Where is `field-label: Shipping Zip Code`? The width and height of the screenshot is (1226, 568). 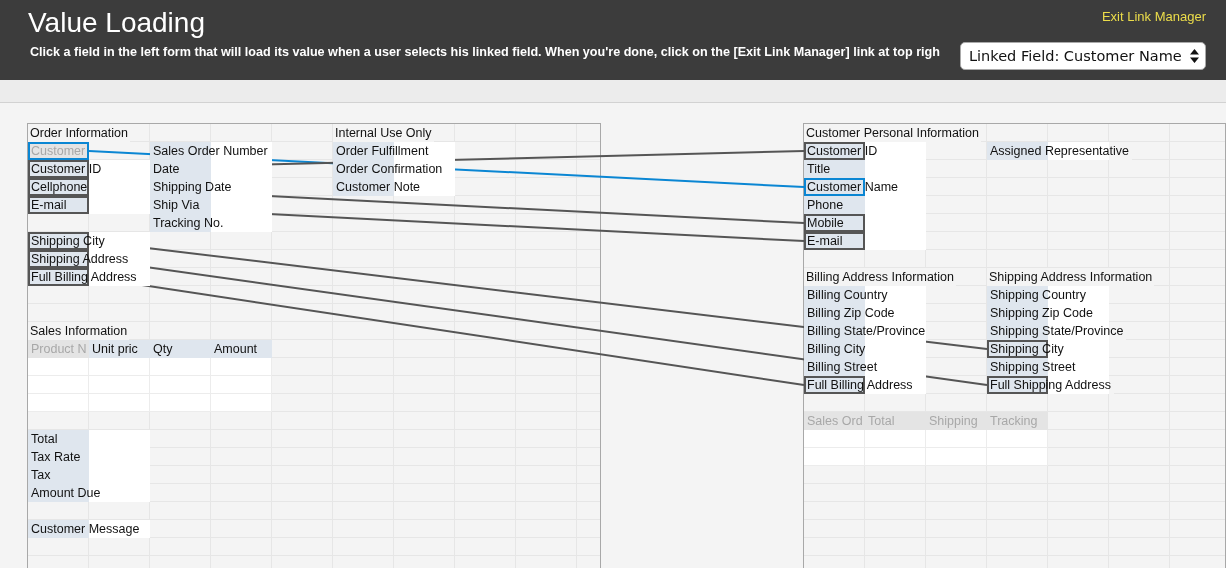
field-label: Shipping Zip Code is located at coordinates (1048, 313).